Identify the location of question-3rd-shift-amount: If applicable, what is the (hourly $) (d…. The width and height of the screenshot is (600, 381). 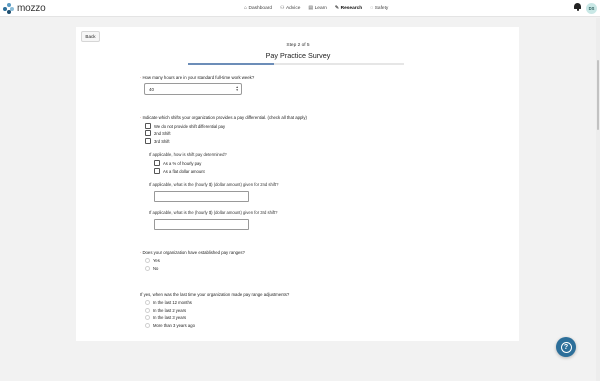
(213, 212).